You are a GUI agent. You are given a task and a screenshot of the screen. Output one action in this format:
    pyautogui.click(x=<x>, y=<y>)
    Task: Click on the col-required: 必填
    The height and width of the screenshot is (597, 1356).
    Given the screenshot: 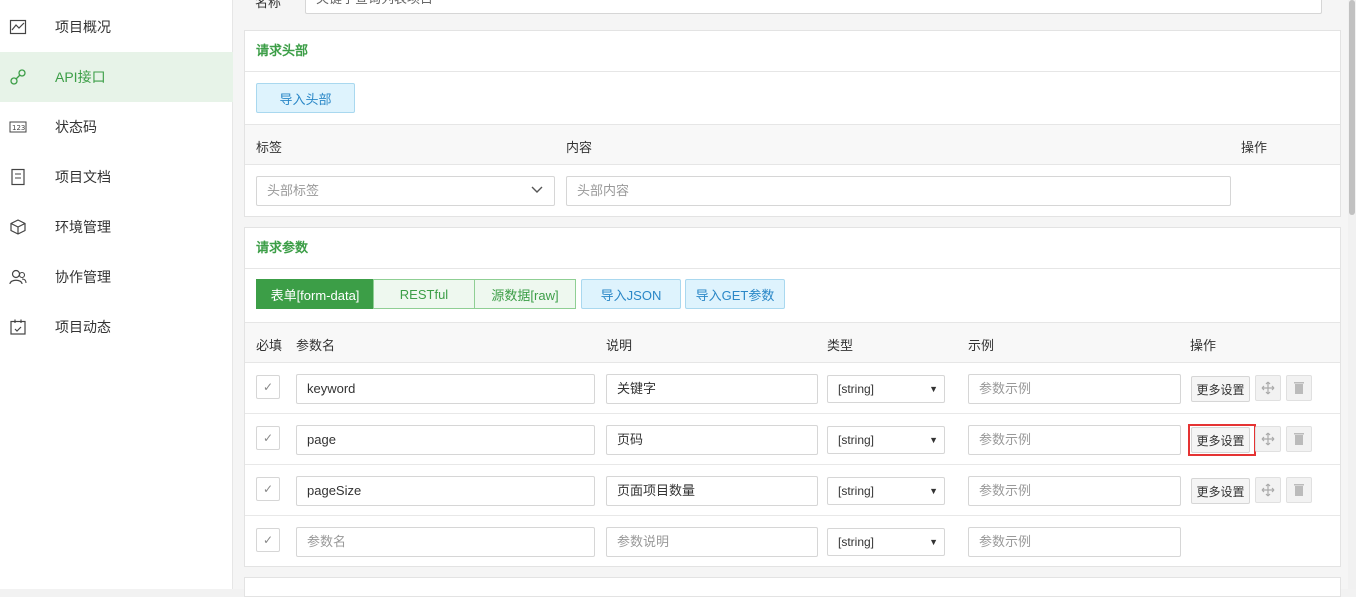 What is the action you would take?
    pyautogui.click(x=269, y=345)
    